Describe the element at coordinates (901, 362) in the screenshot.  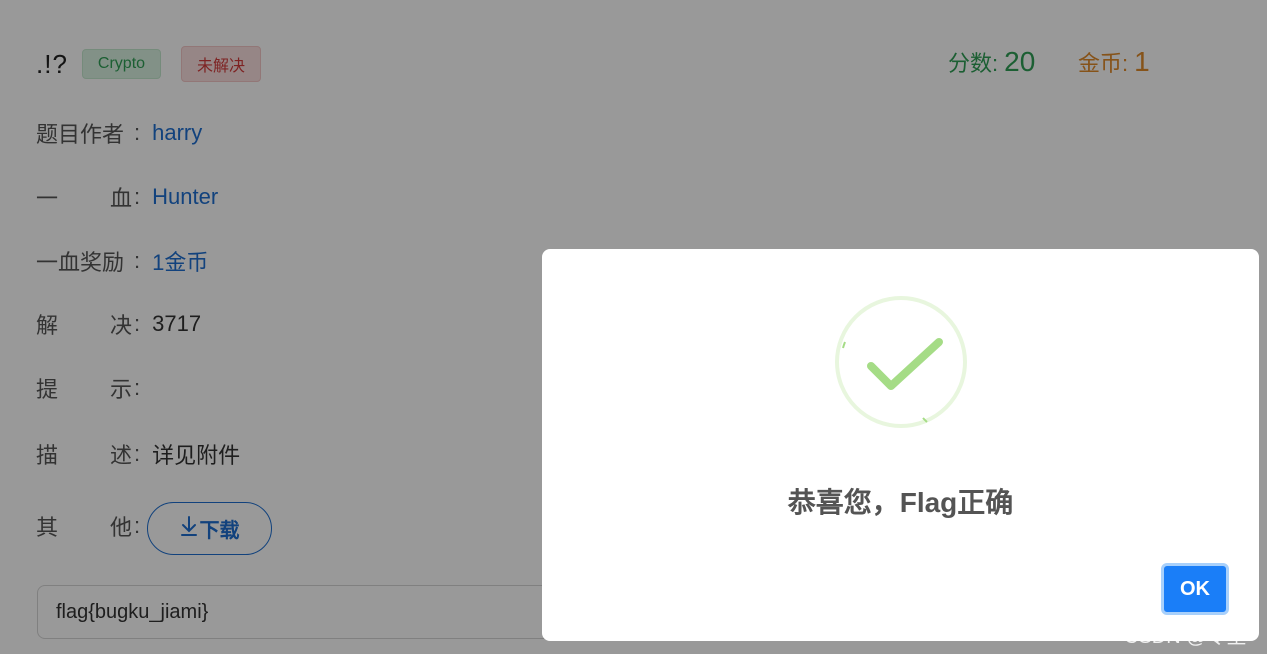
I see `success-check-icon` at that location.